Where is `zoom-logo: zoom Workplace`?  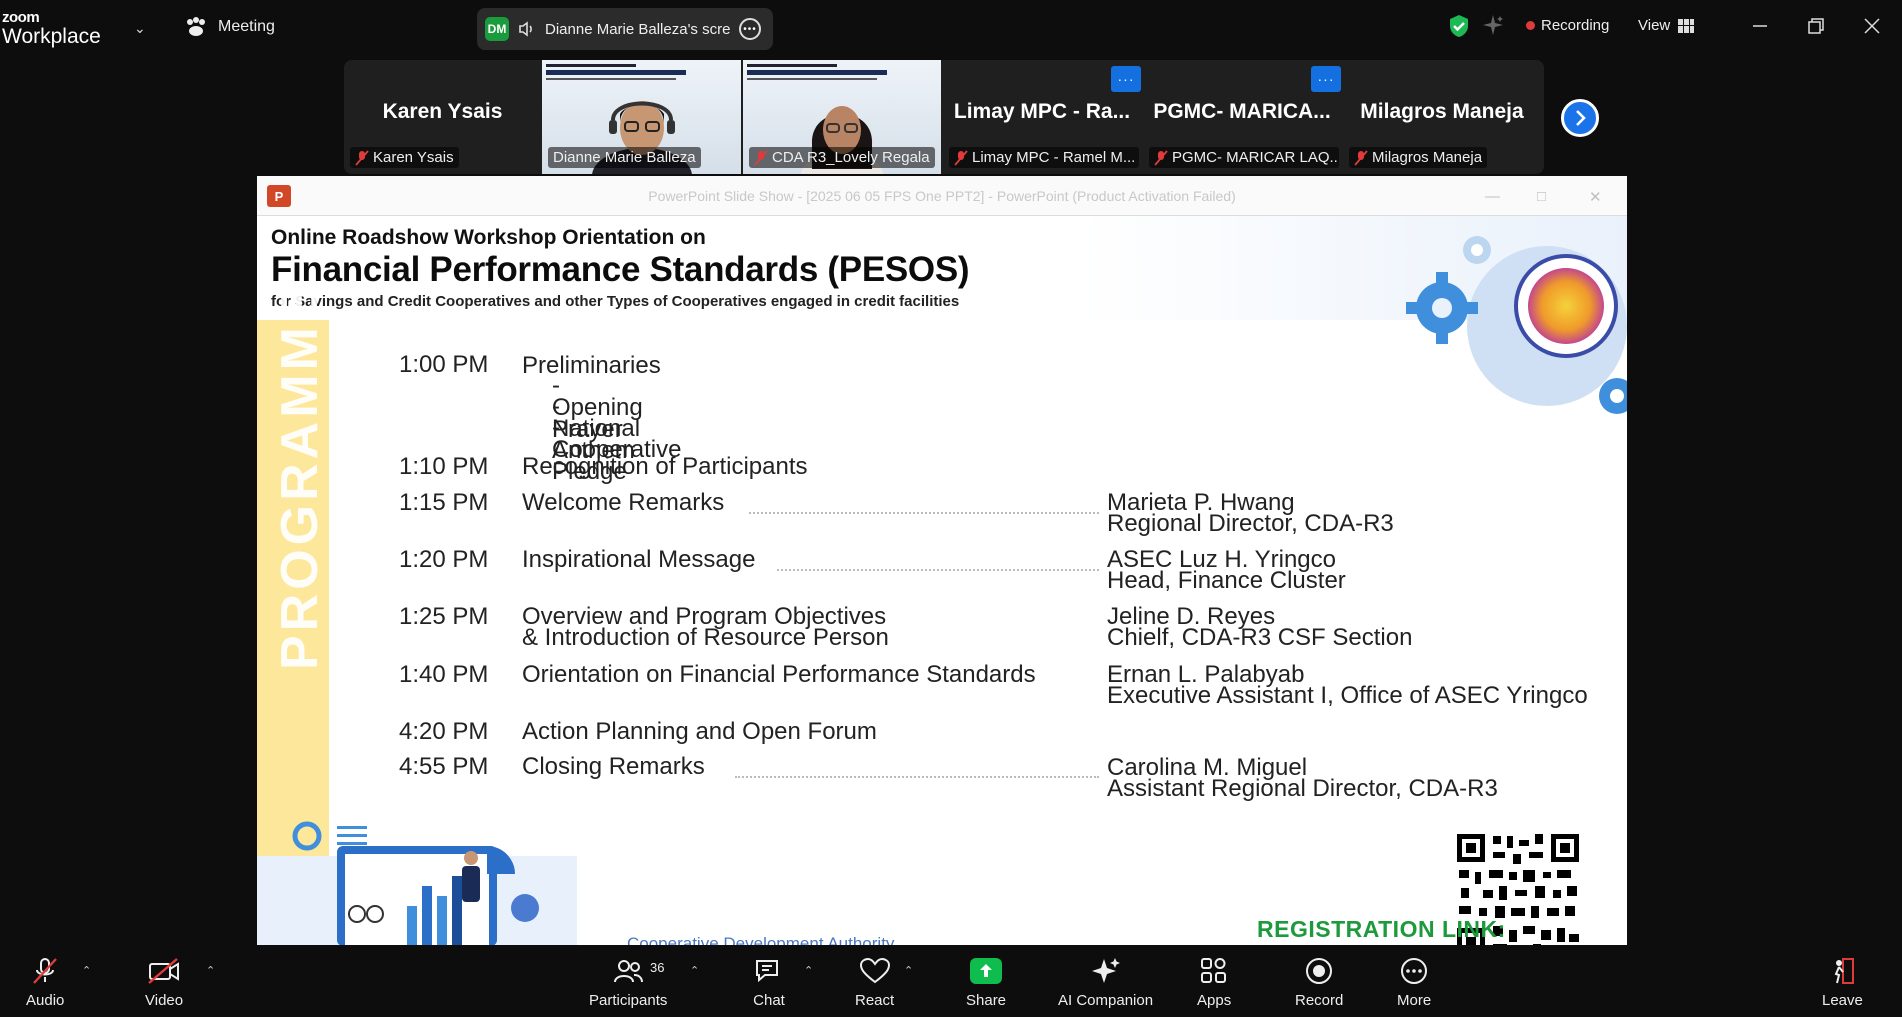
zoom-logo: zoom Workplace is located at coordinates (51, 28).